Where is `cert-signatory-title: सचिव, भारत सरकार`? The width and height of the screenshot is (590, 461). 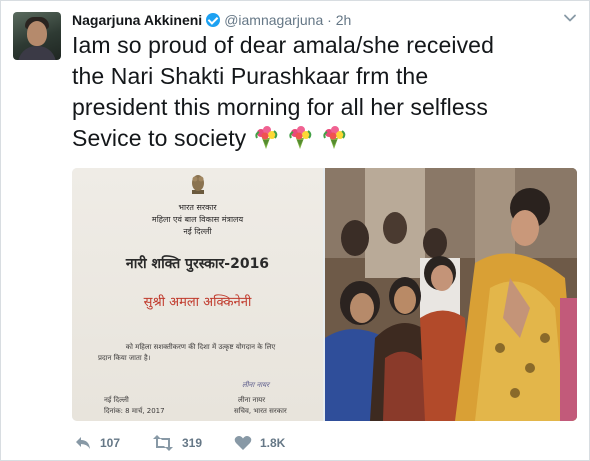 cert-signatory-title: सचिव, भारत सरकार is located at coordinates (260, 411).